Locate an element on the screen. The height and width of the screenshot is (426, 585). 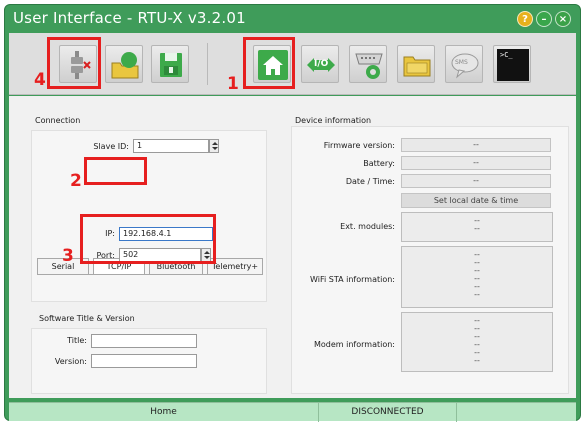
software-title-input is located at coordinates (144, 341).